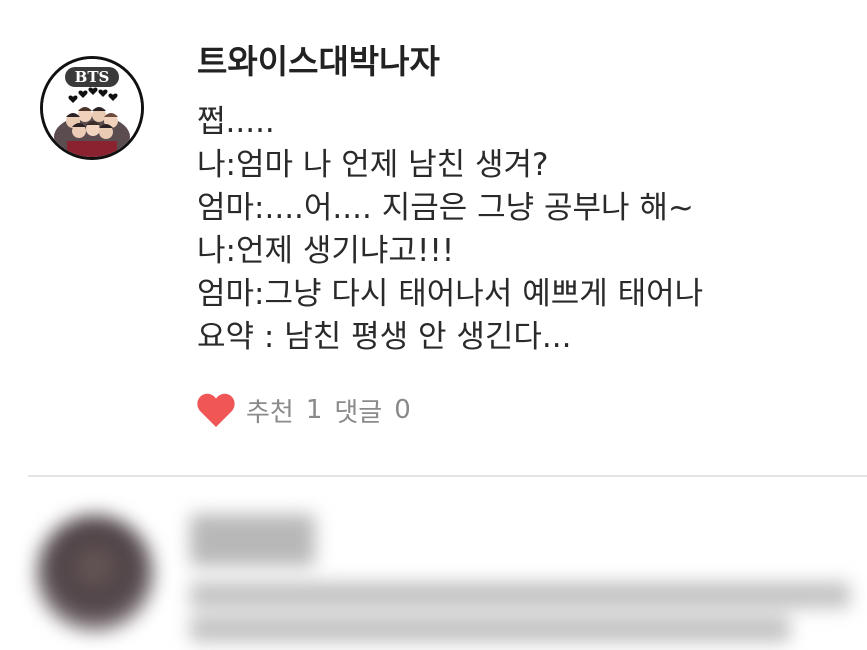  What do you see at coordinates (450, 294) in the screenshot?
I see `post-body-line: 엄마:그냥 다시 태어나서 예쁘게 태어나` at bounding box center [450, 294].